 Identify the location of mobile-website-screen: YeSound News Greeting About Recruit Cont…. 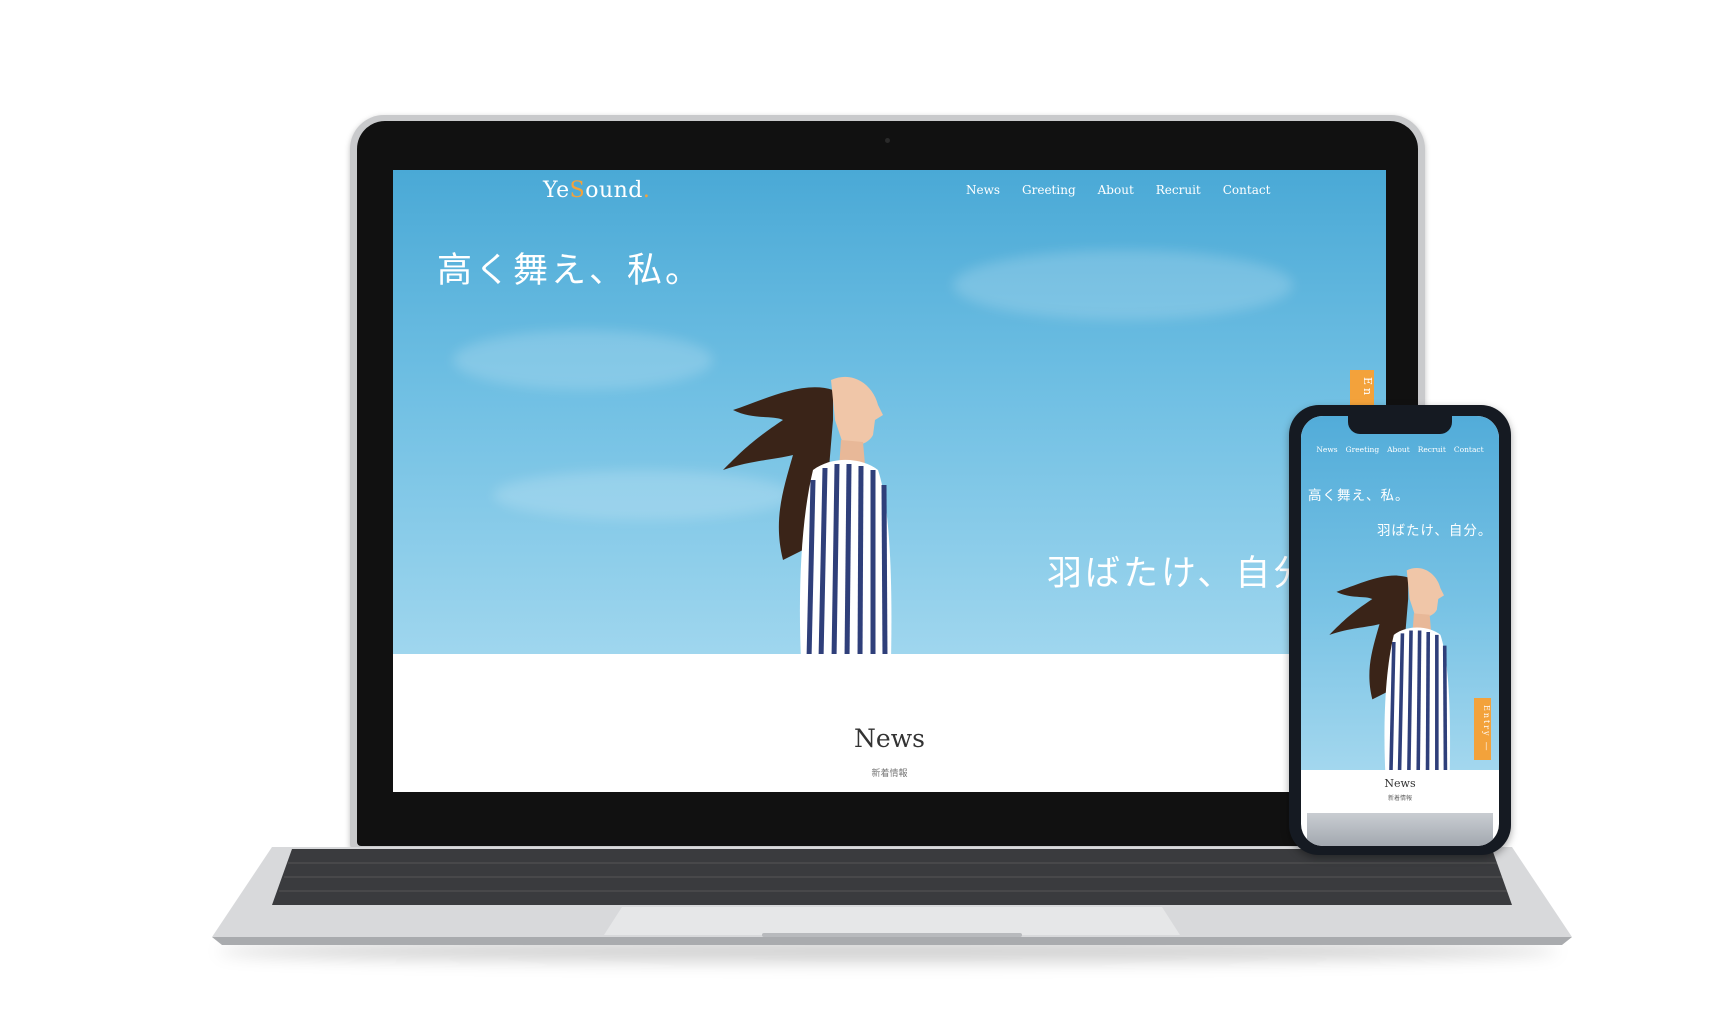
(1400, 631).